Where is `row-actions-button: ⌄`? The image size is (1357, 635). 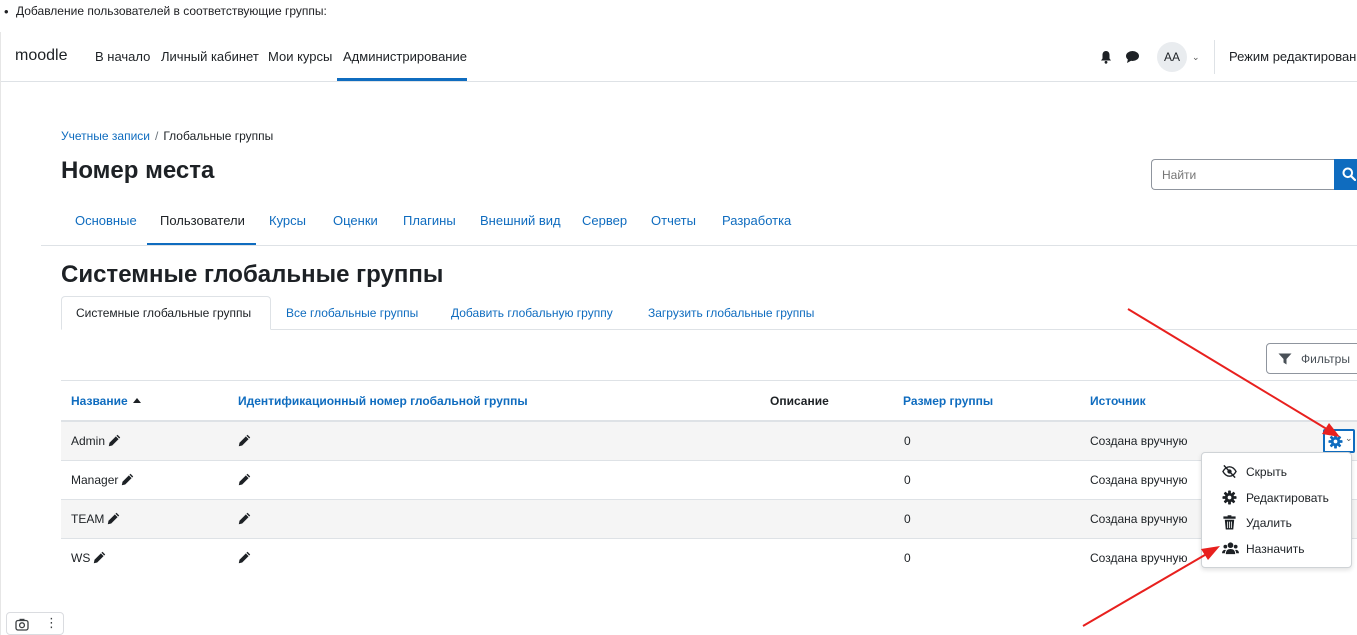
row-actions-button: ⌄ is located at coordinates (1339, 441).